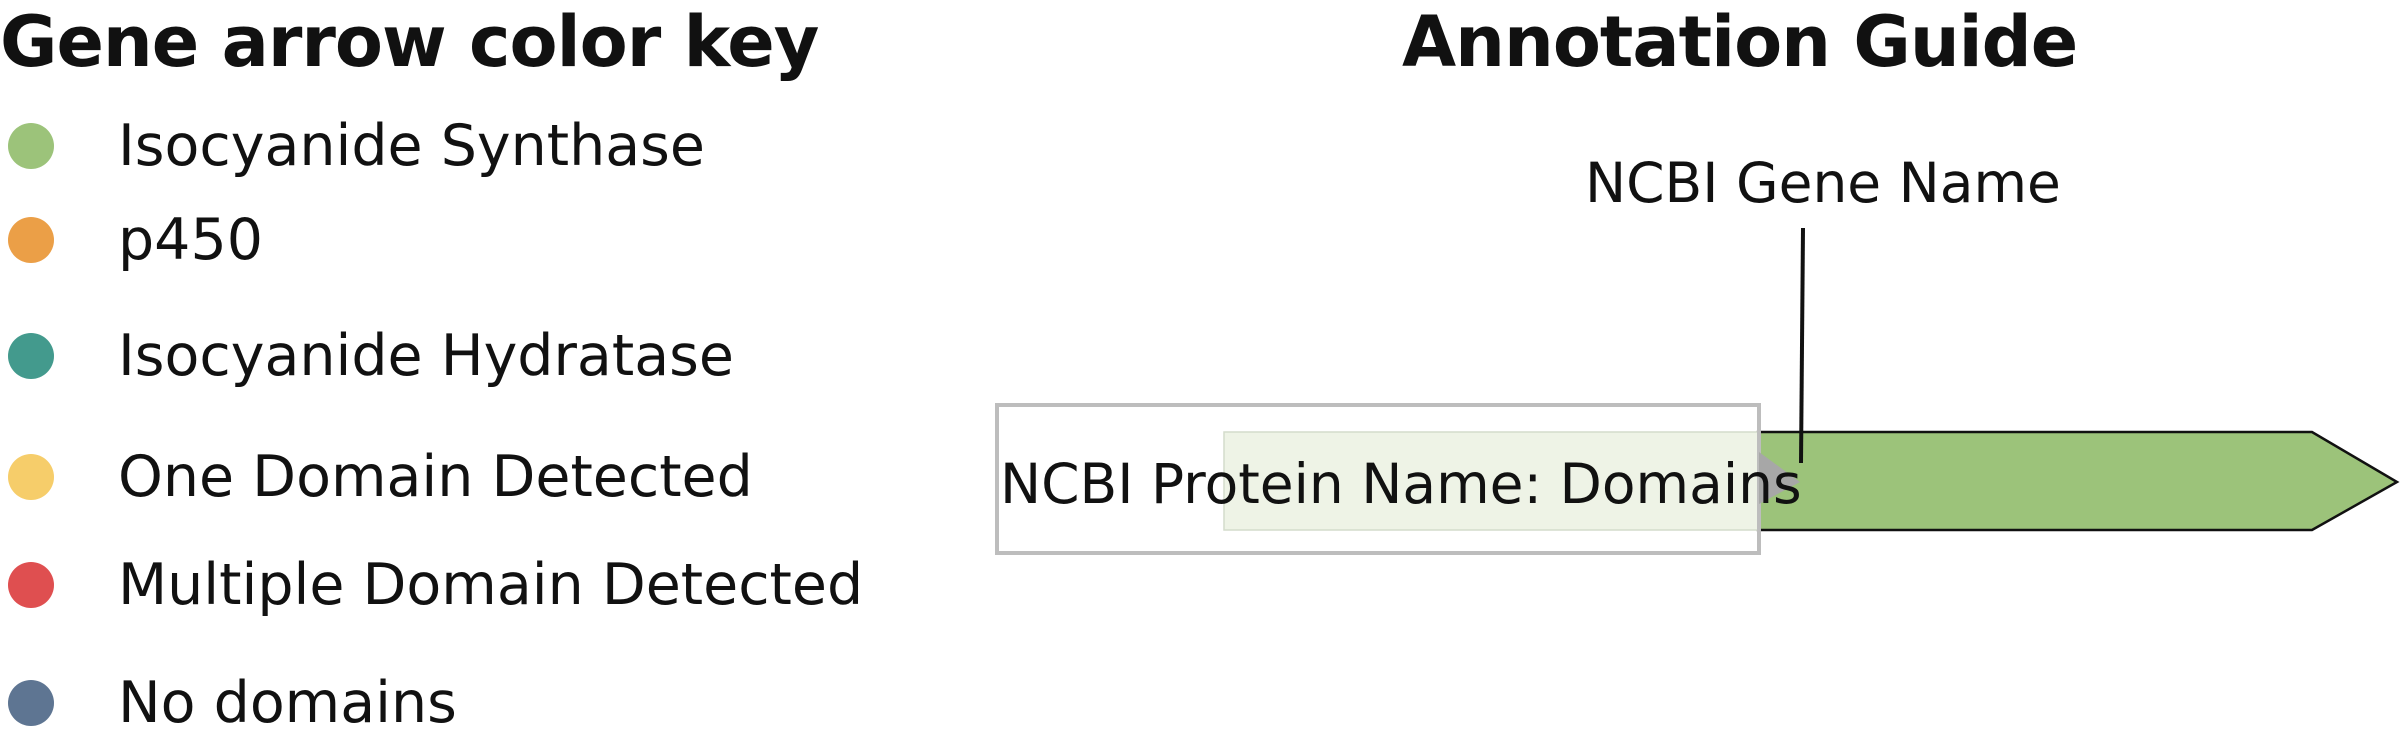  I want to click on protein-name-label: NCBI Protein Name: Domains, so click(1401, 484).